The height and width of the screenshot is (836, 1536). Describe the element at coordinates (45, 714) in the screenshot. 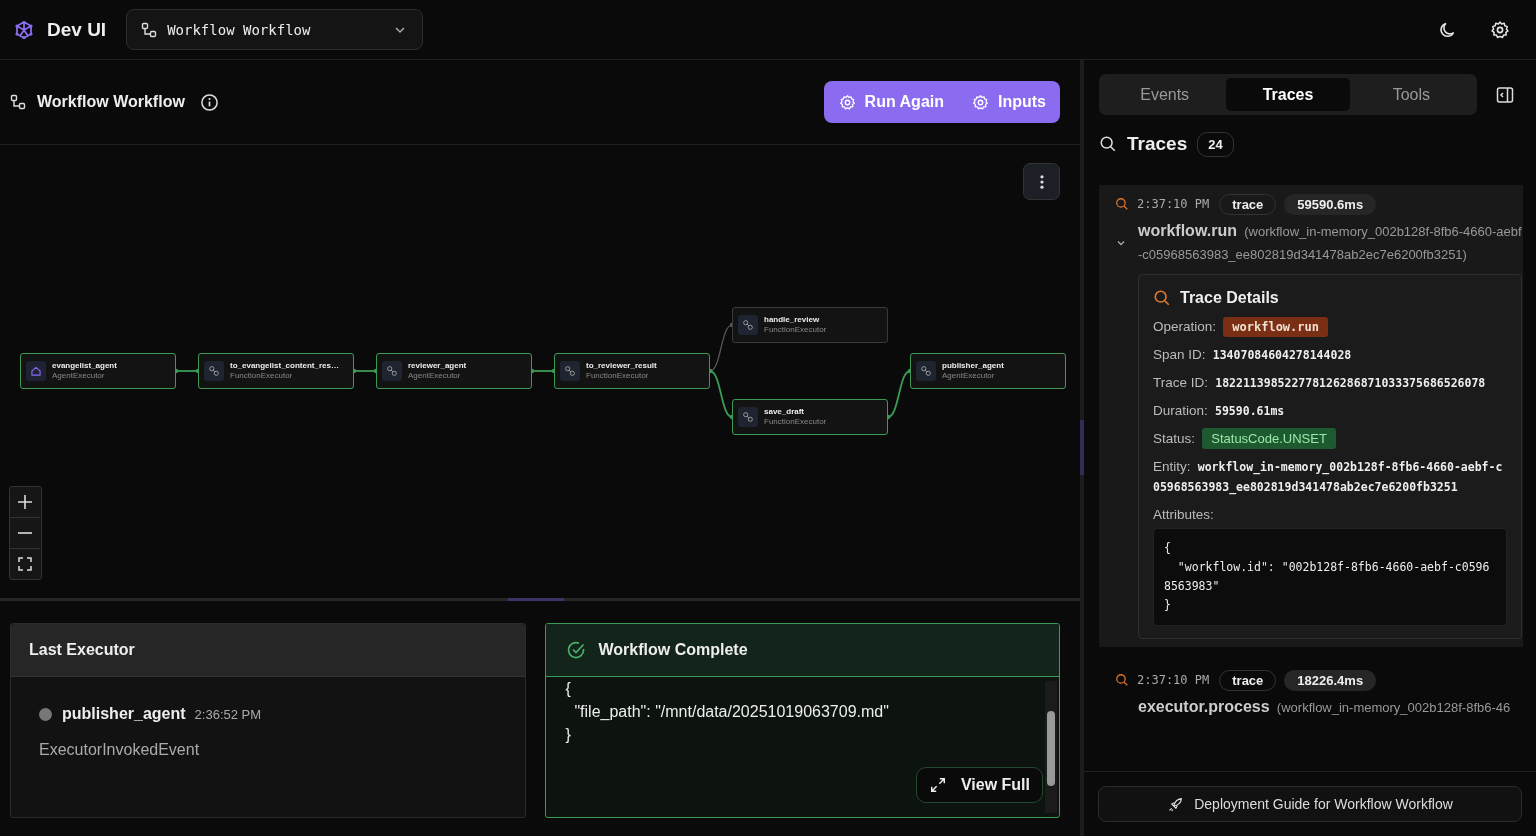

I see `status-dot` at that location.